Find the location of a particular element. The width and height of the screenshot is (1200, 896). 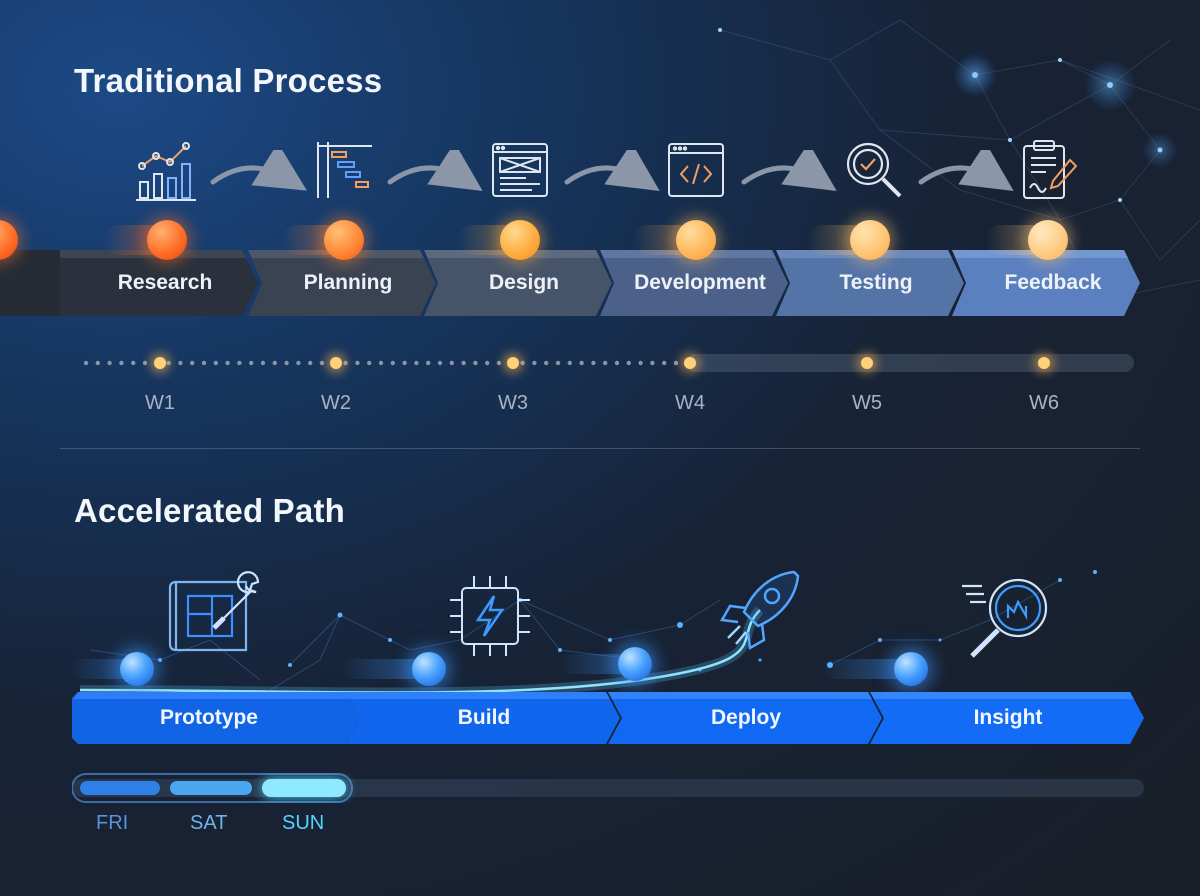

step-build: Build is located at coordinates (484, 718).